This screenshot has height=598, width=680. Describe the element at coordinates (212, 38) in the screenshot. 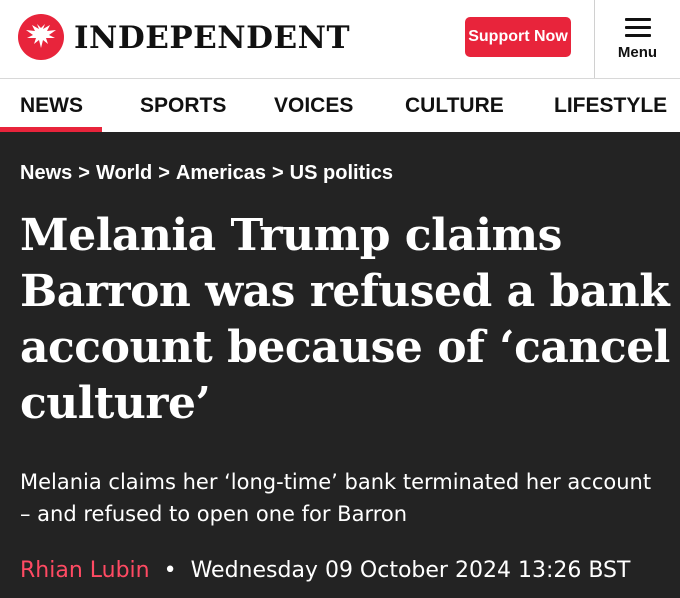

I see `brand-wordmark: INDEPENDENT` at that location.